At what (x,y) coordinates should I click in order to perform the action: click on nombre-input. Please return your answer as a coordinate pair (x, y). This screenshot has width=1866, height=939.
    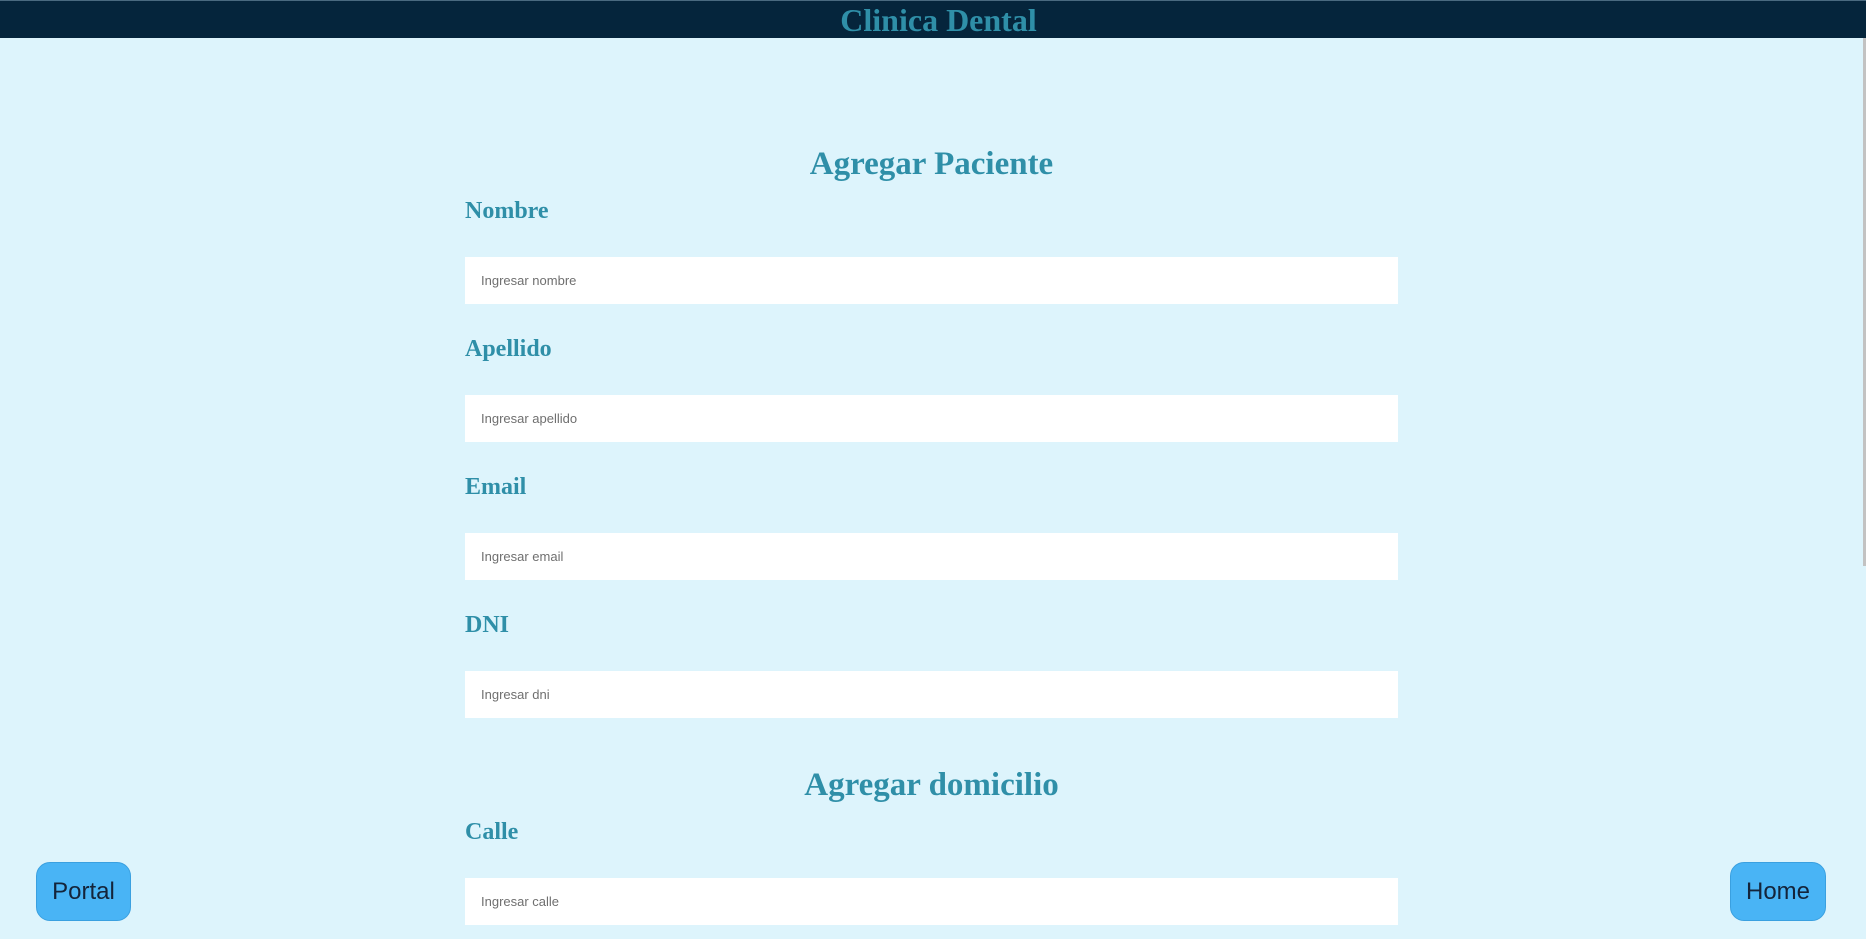
    Looking at the image, I should click on (931, 280).